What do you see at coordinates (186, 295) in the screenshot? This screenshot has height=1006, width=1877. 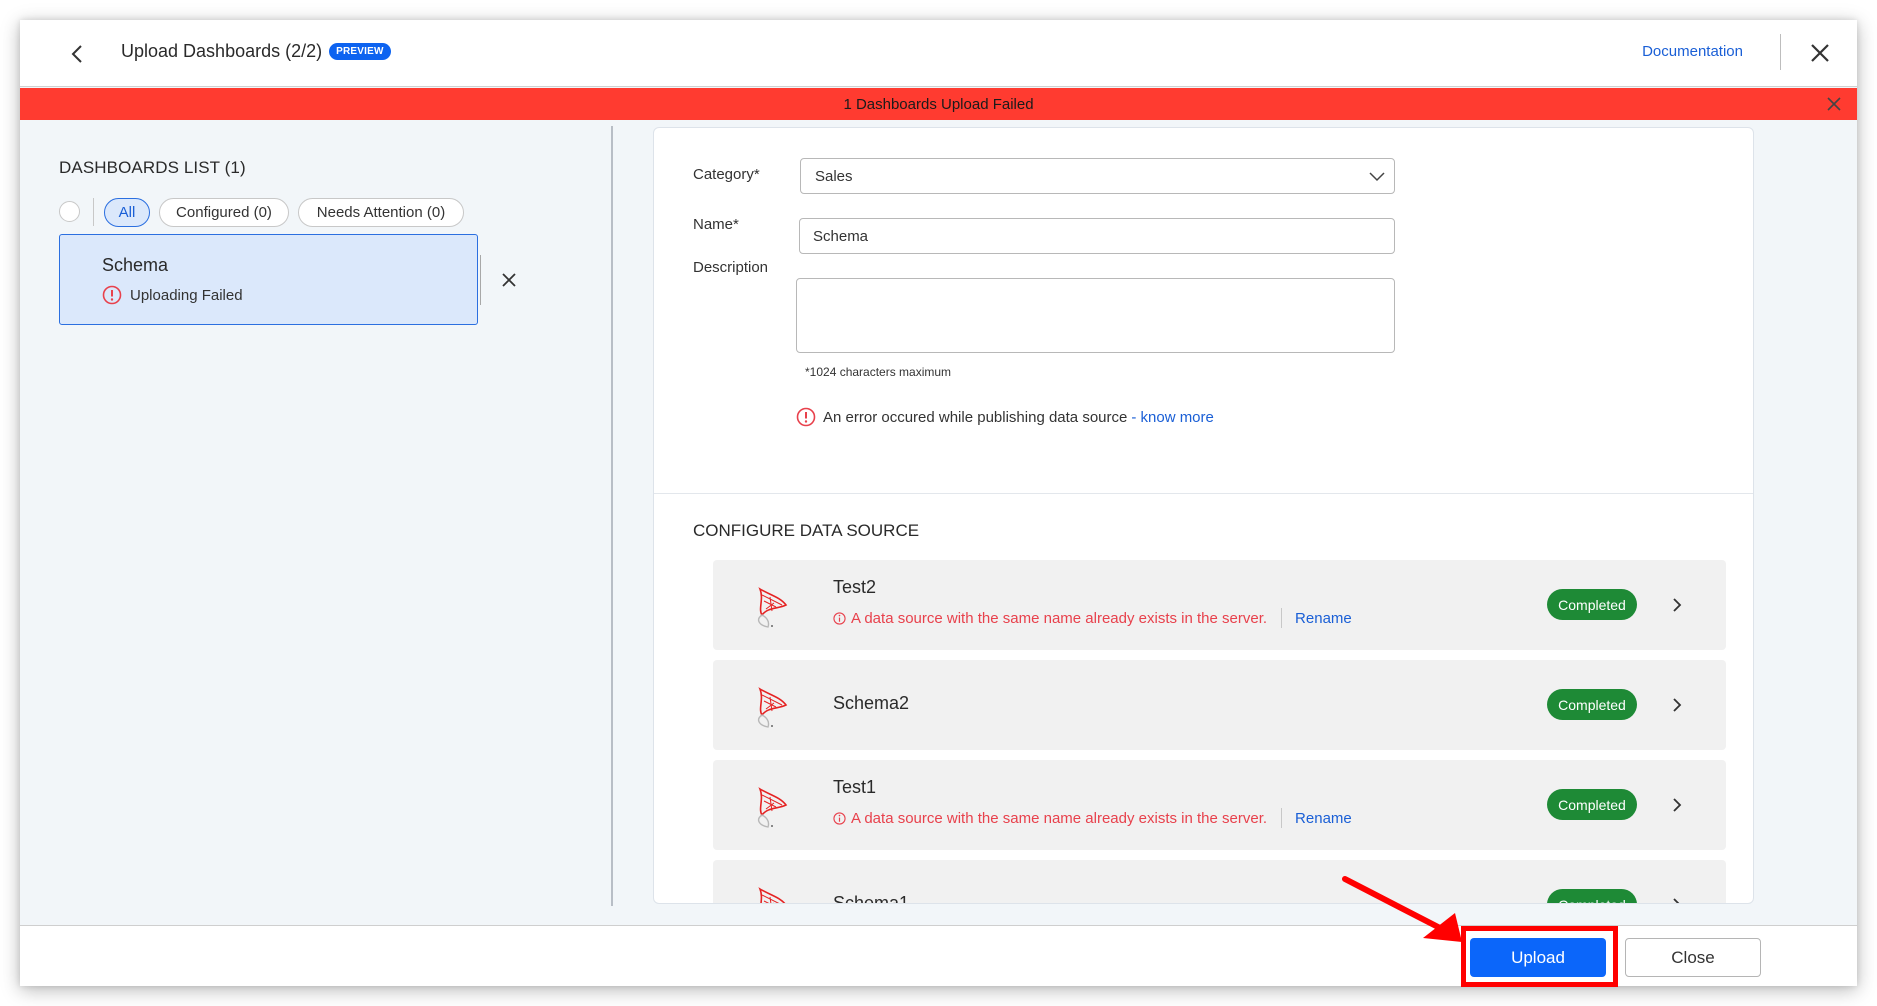 I see `dashboard-status-text: Uploading Failed` at bounding box center [186, 295].